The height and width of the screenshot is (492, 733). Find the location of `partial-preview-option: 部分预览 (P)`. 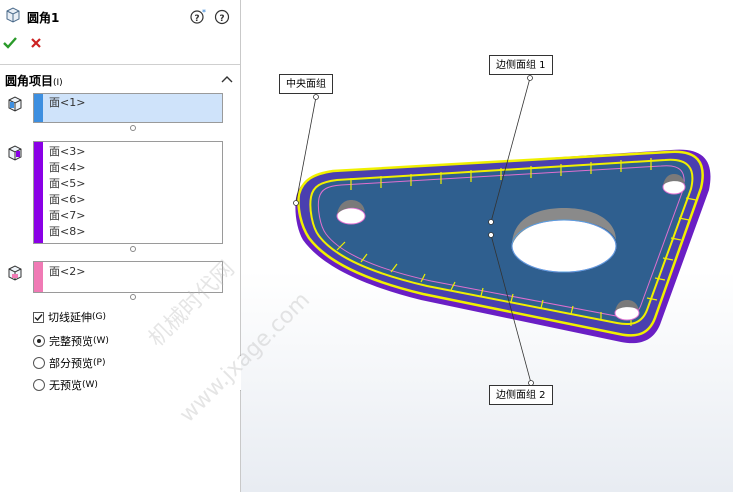

partial-preview-option: 部分预览 (P) is located at coordinates (69, 363).